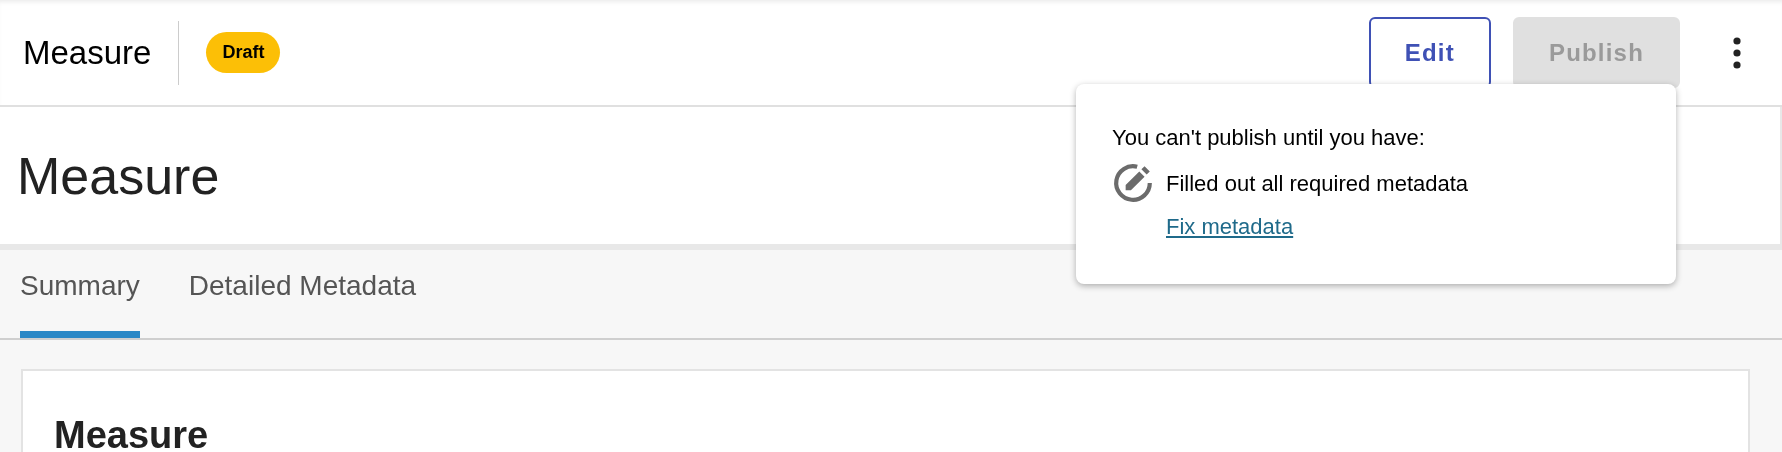 The height and width of the screenshot is (452, 1782). I want to click on tab: Summary, so click(80, 301).